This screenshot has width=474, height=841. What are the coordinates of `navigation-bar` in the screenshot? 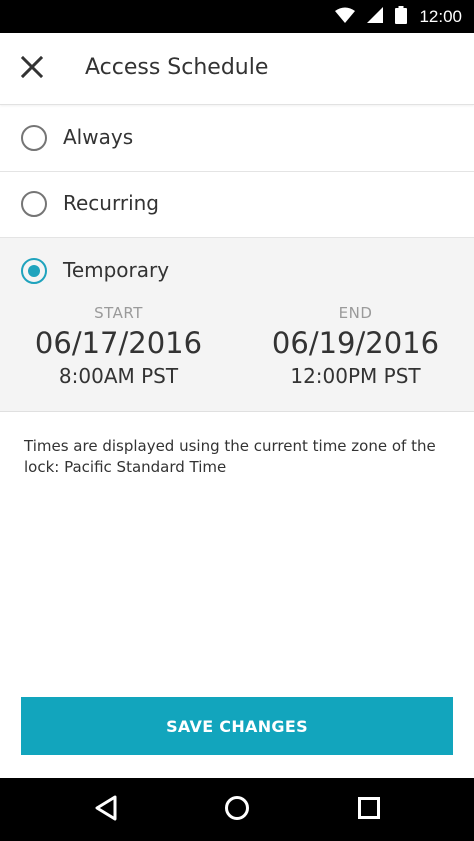 It's located at (237, 809).